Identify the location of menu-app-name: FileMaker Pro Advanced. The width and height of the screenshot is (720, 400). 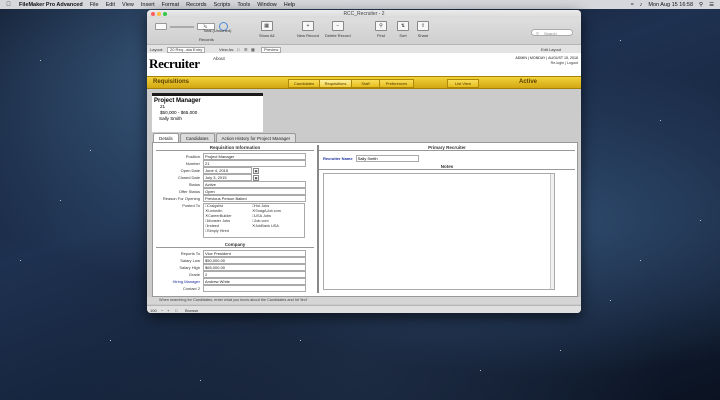
(51, 5).